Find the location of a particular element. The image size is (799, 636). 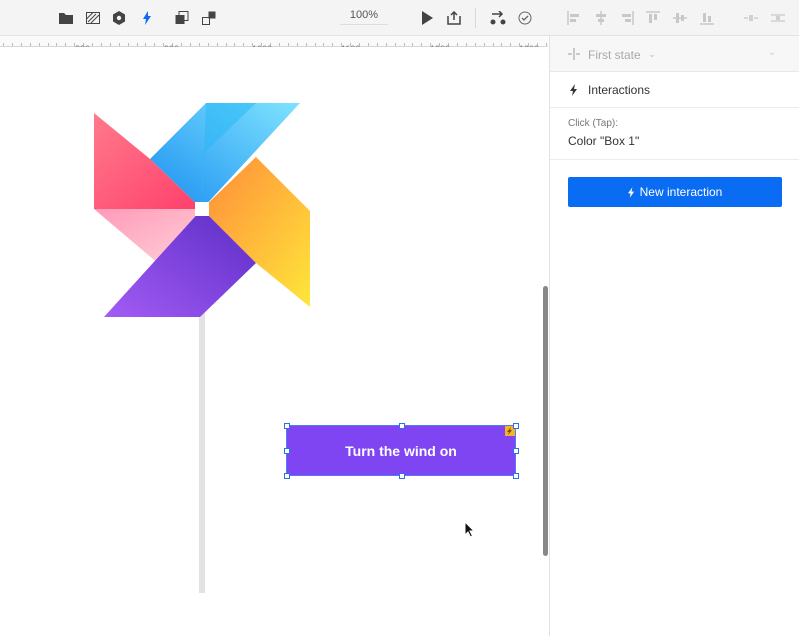

align-bottom-icon is located at coordinates (707, 18).